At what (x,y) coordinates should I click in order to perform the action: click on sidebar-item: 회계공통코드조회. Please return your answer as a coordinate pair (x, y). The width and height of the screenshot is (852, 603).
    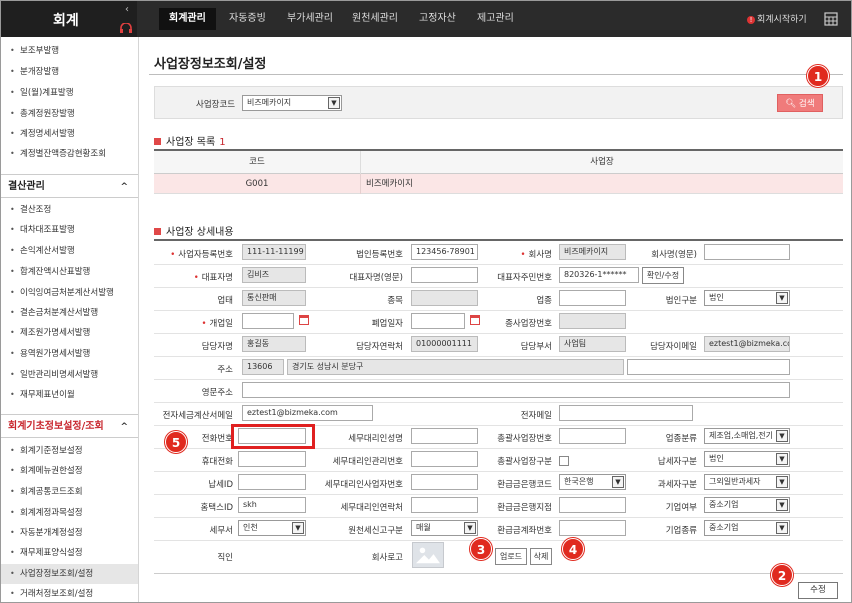
    Looking at the image, I should click on (69, 492).